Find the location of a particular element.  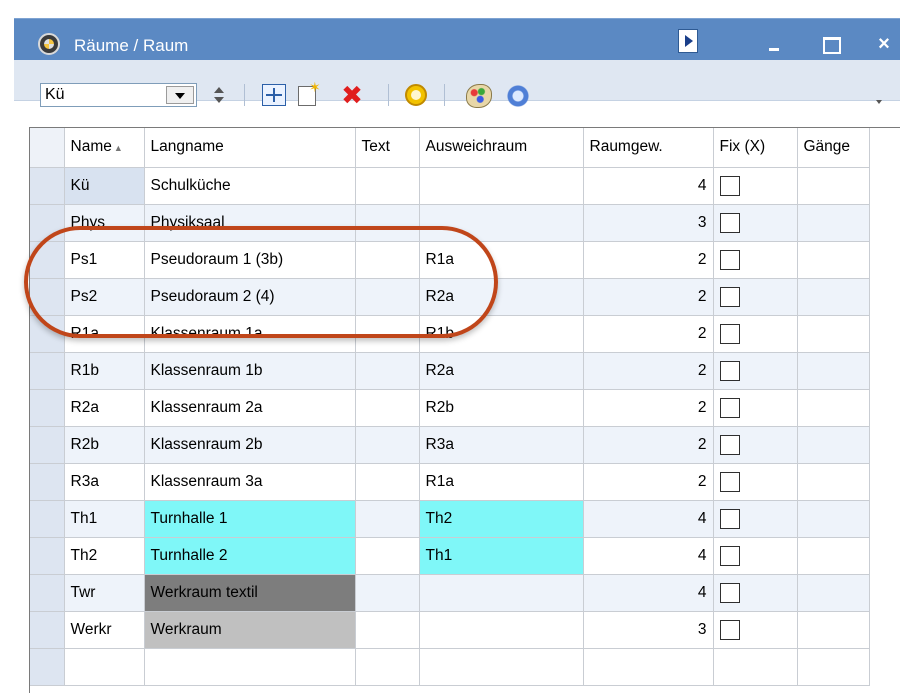

maximize-button is located at coordinates (830, 44).